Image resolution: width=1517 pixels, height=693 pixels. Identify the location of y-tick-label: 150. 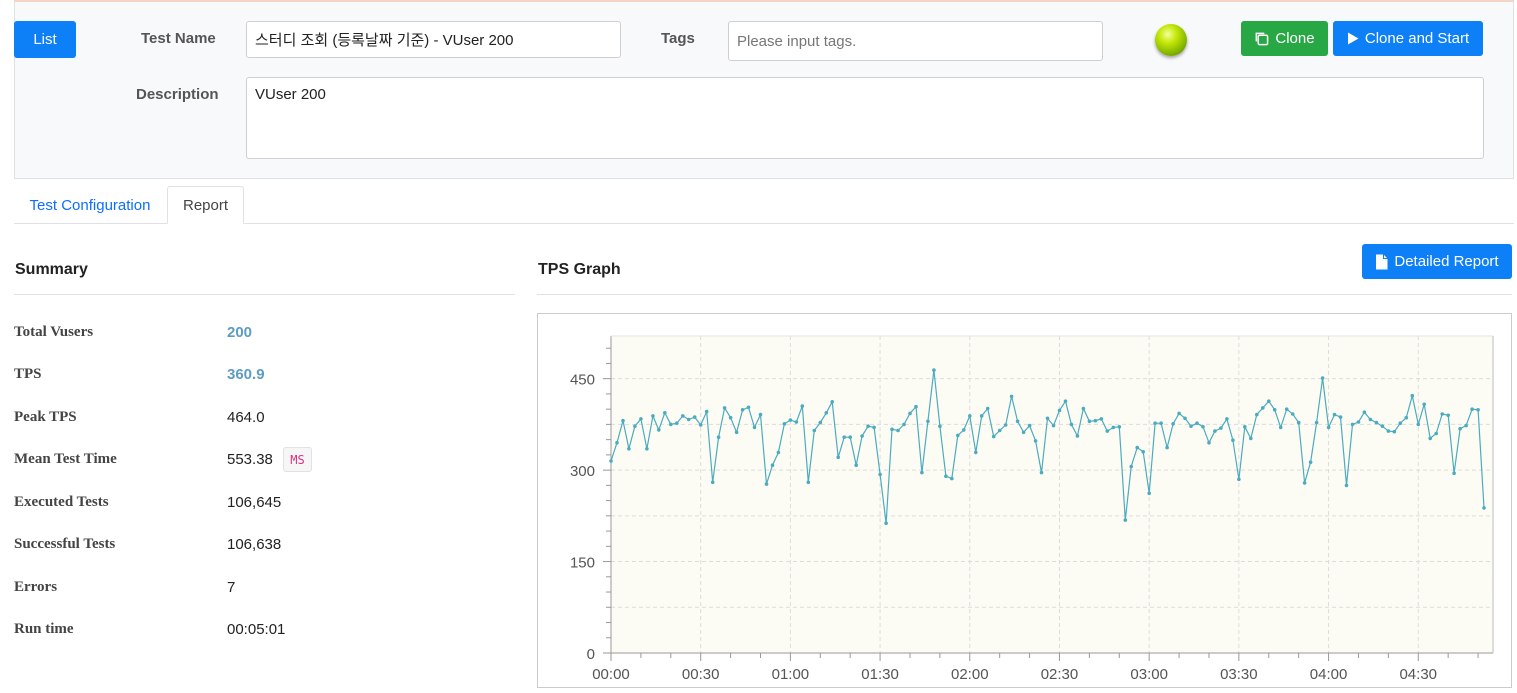
(582, 563).